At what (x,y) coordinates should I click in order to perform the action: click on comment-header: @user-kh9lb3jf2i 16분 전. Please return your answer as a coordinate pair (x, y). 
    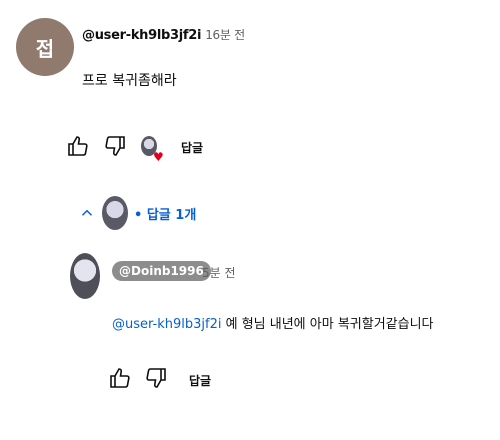
    Looking at the image, I should click on (163, 34).